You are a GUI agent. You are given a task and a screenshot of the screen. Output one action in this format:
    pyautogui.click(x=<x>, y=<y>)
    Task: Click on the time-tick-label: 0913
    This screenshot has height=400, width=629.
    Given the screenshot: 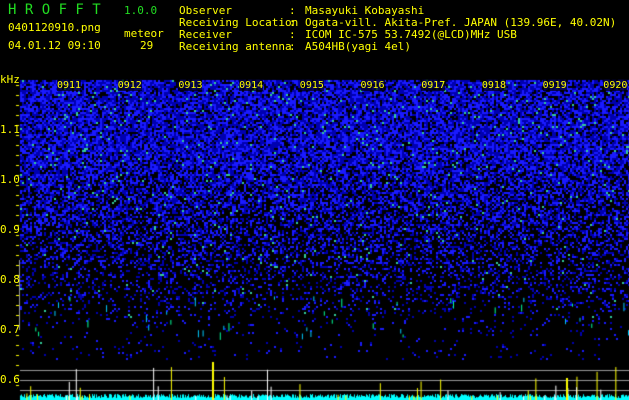 What is the action you would take?
    pyautogui.click(x=190, y=85)
    